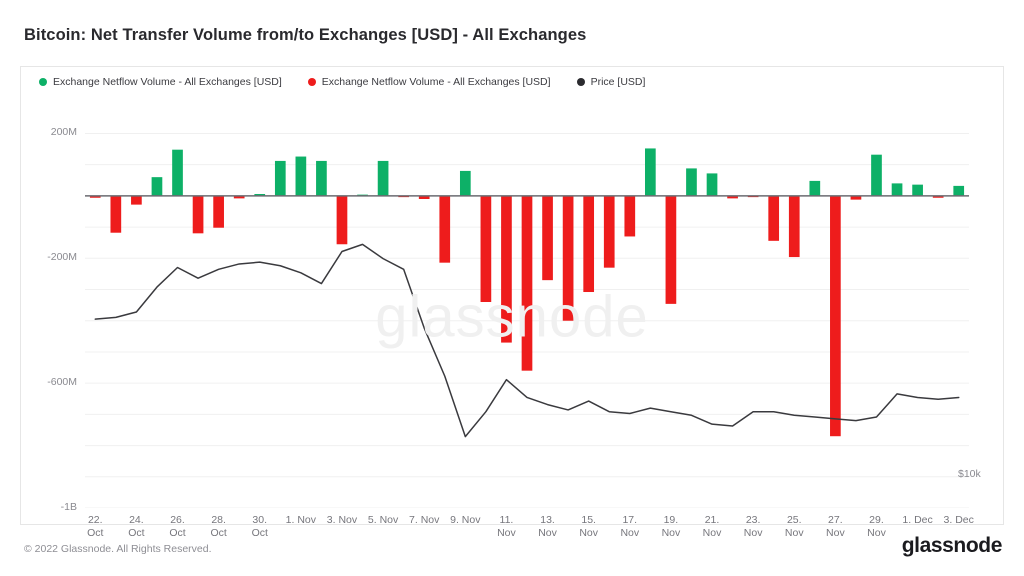  I want to click on y-axis-tick-label: -600M, so click(62, 382).